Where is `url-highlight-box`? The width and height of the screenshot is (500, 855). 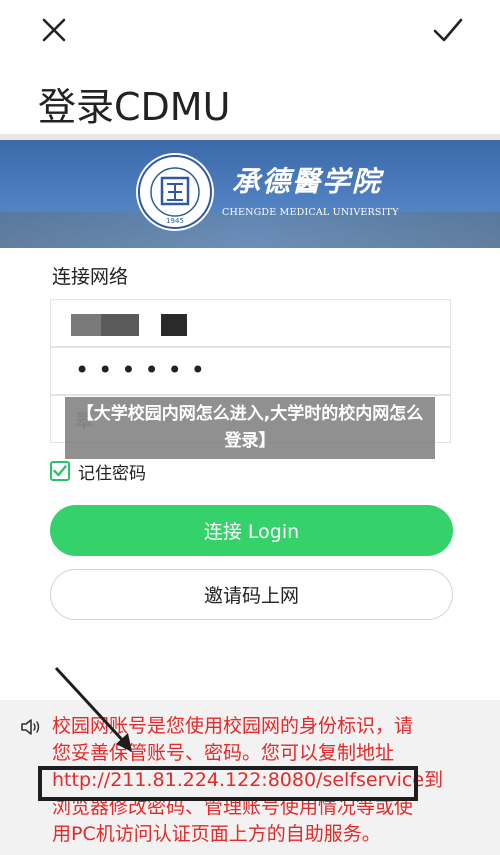
url-highlight-box is located at coordinates (228, 783).